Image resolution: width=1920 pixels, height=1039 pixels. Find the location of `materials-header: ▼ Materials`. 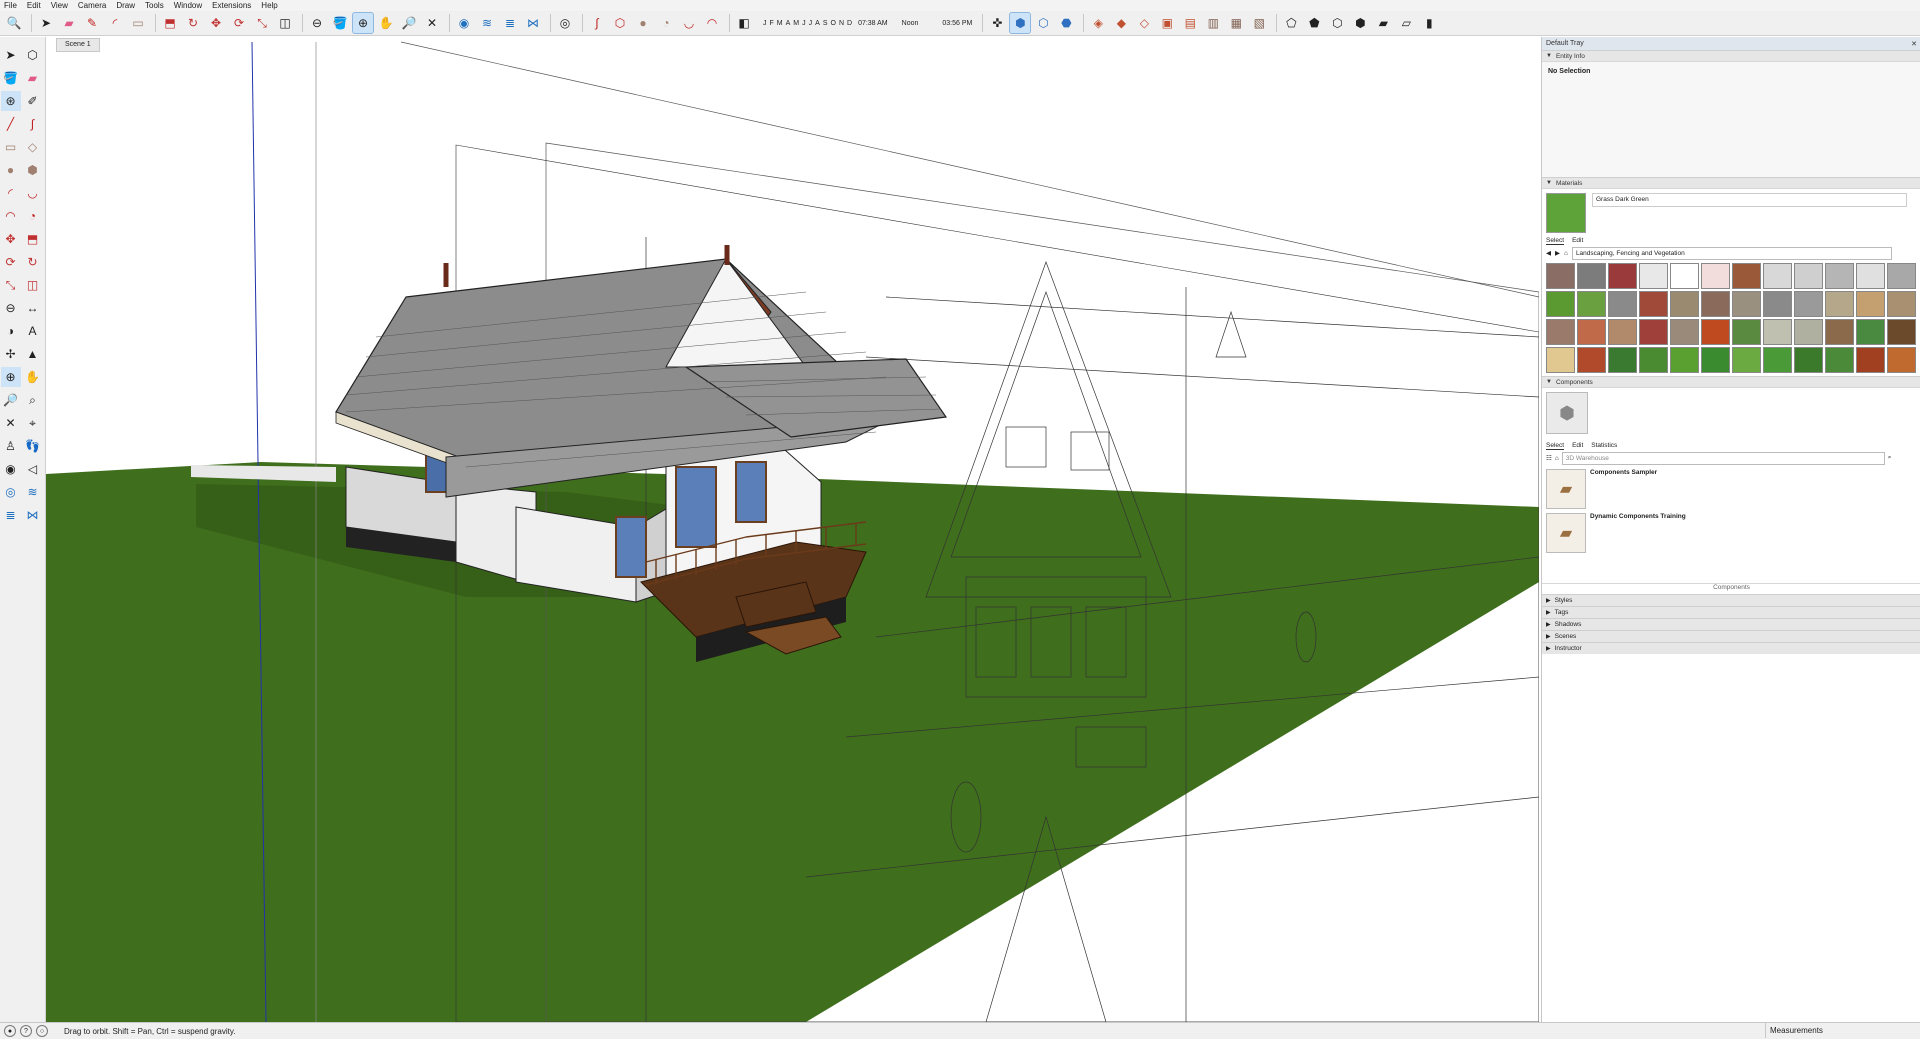

materials-header: ▼ Materials is located at coordinates (1731, 183).